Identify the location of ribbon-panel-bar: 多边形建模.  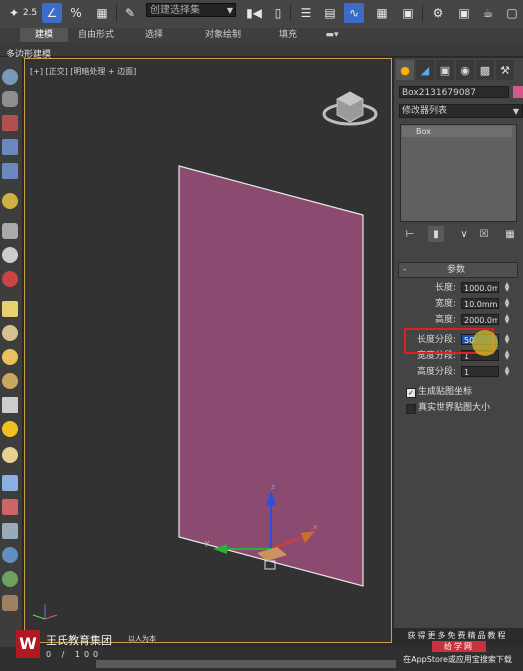
(261, 51).